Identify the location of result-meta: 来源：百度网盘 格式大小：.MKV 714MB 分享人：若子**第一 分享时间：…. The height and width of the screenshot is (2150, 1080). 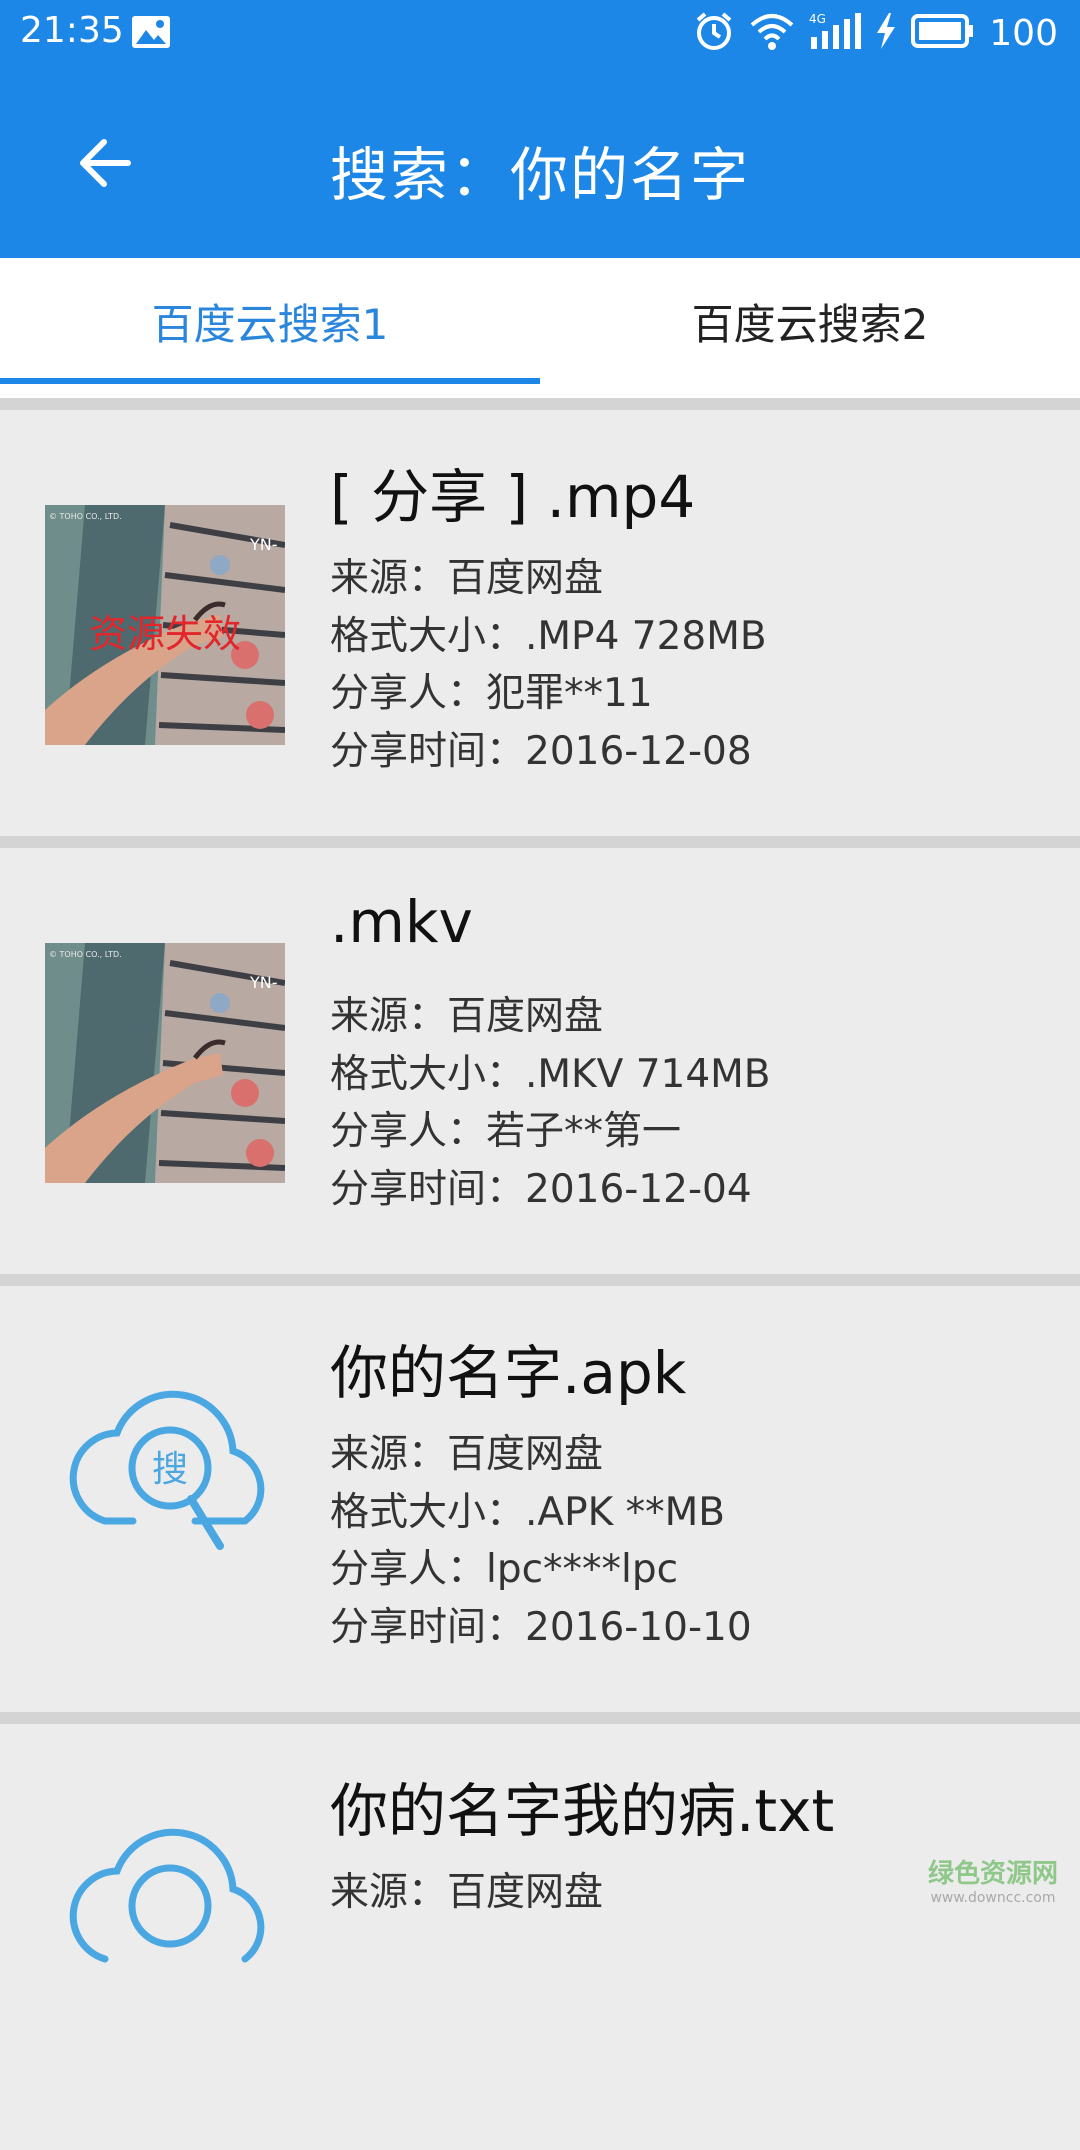
(550, 1103).